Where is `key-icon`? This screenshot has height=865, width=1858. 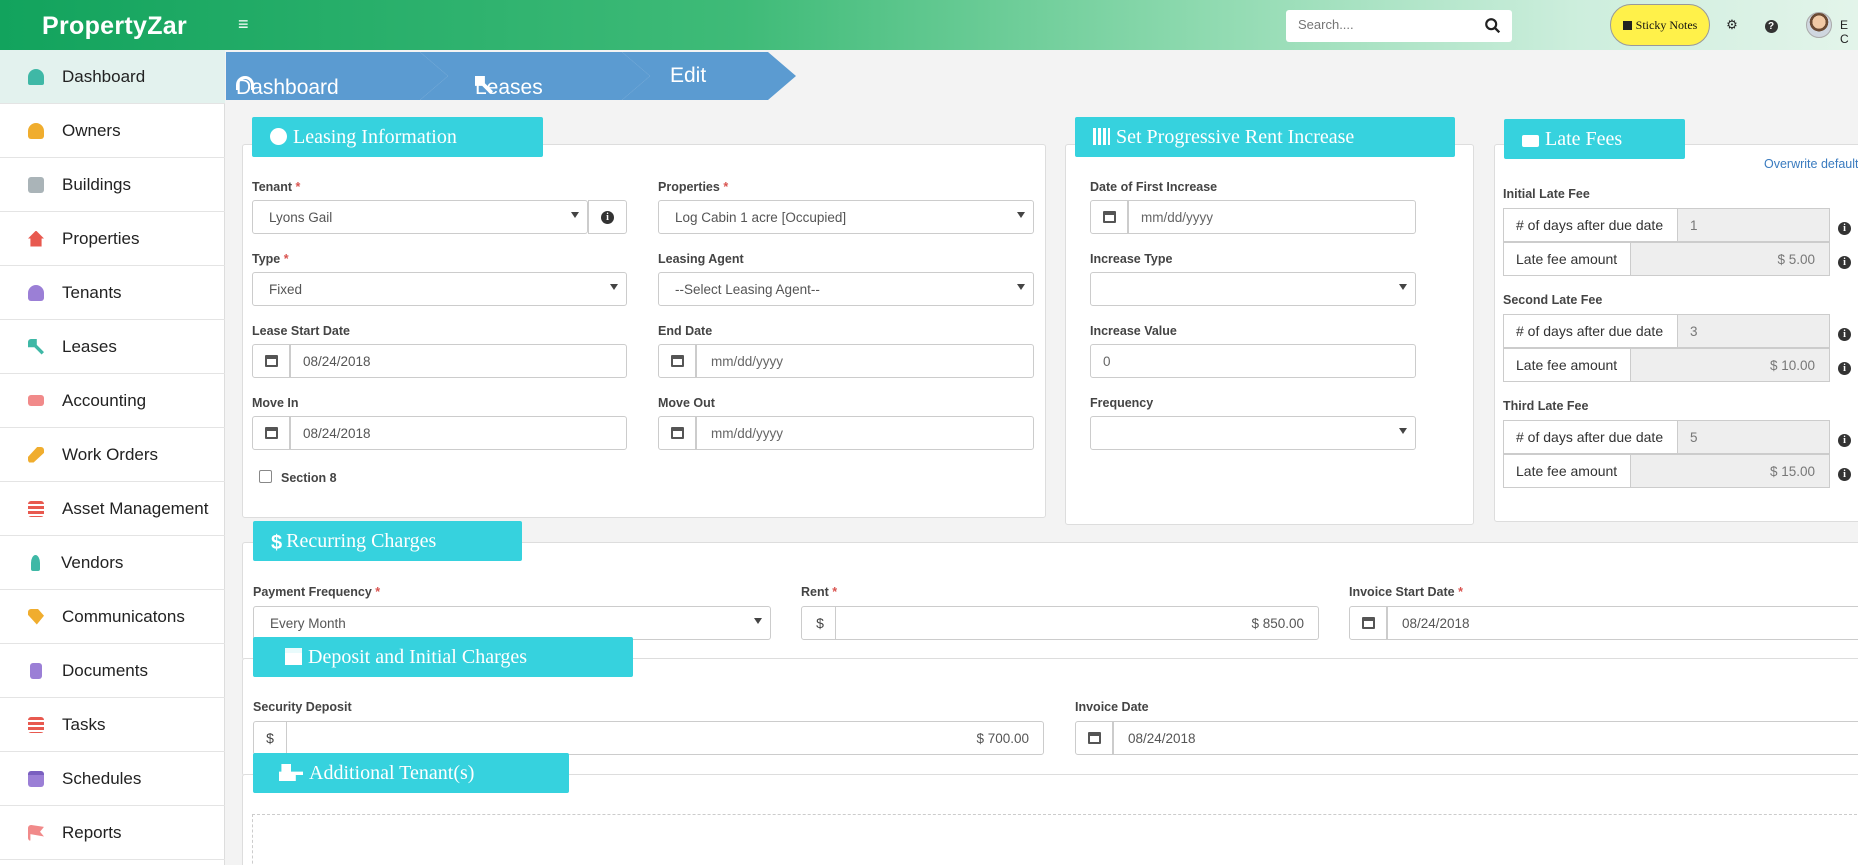
key-icon is located at coordinates (36, 346).